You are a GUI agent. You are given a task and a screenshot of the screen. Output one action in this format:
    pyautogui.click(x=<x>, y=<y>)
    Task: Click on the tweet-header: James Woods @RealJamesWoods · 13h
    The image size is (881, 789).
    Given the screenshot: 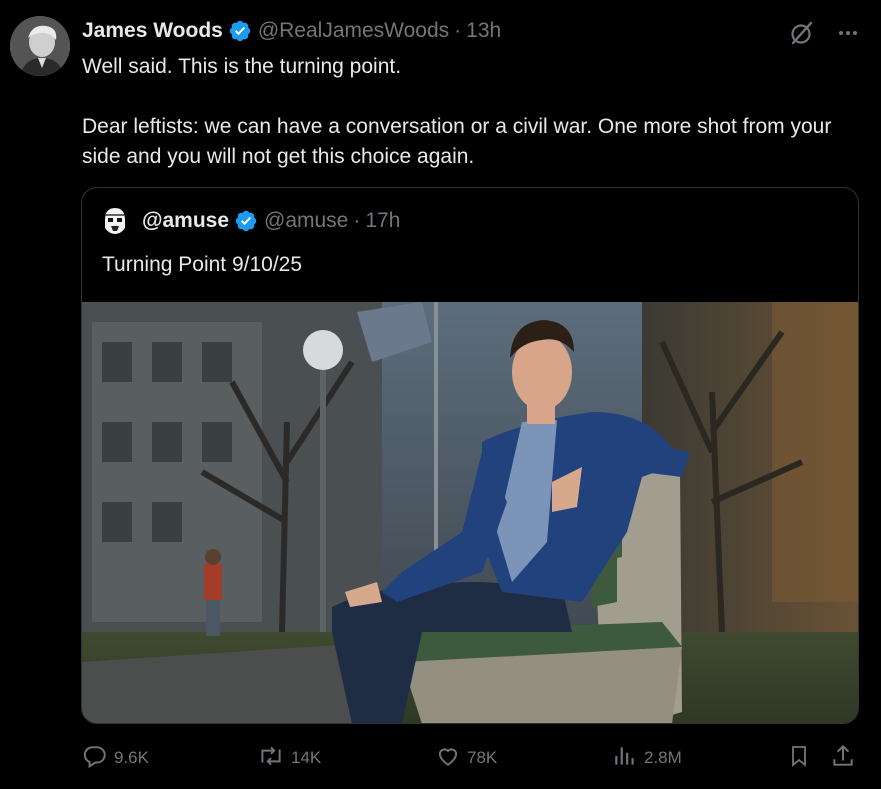 What is the action you would take?
    pyautogui.click(x=291, y=31)
    